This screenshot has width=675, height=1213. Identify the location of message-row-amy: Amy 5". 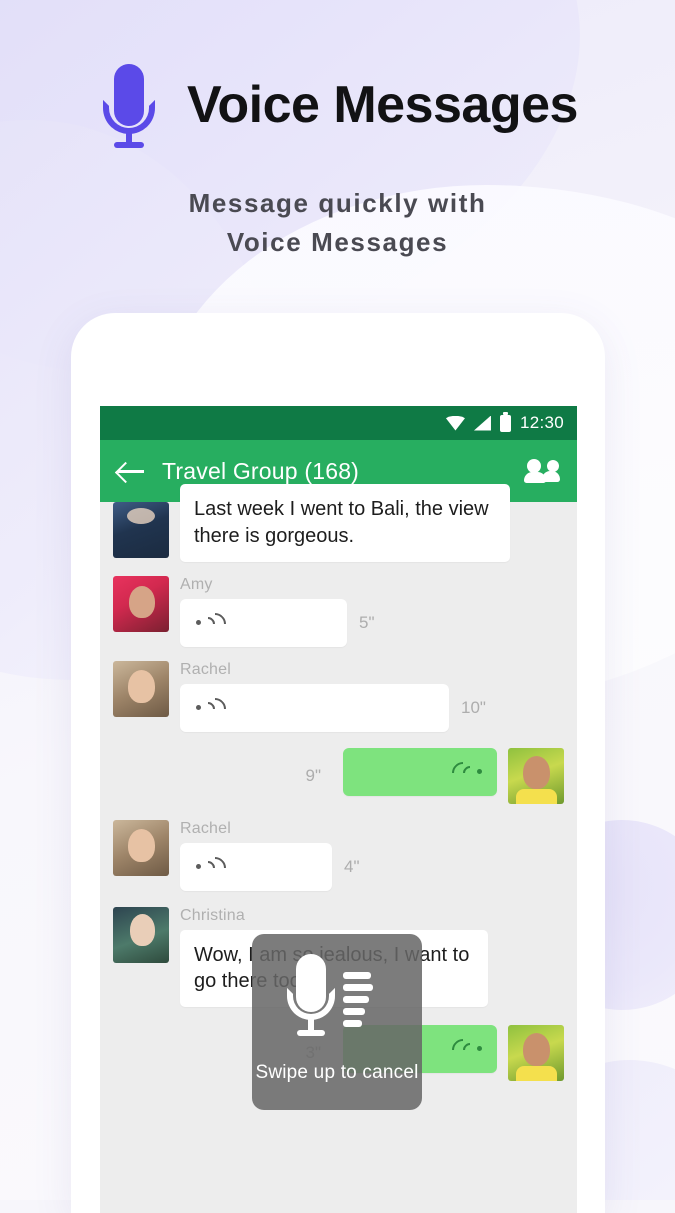
(338, 611).